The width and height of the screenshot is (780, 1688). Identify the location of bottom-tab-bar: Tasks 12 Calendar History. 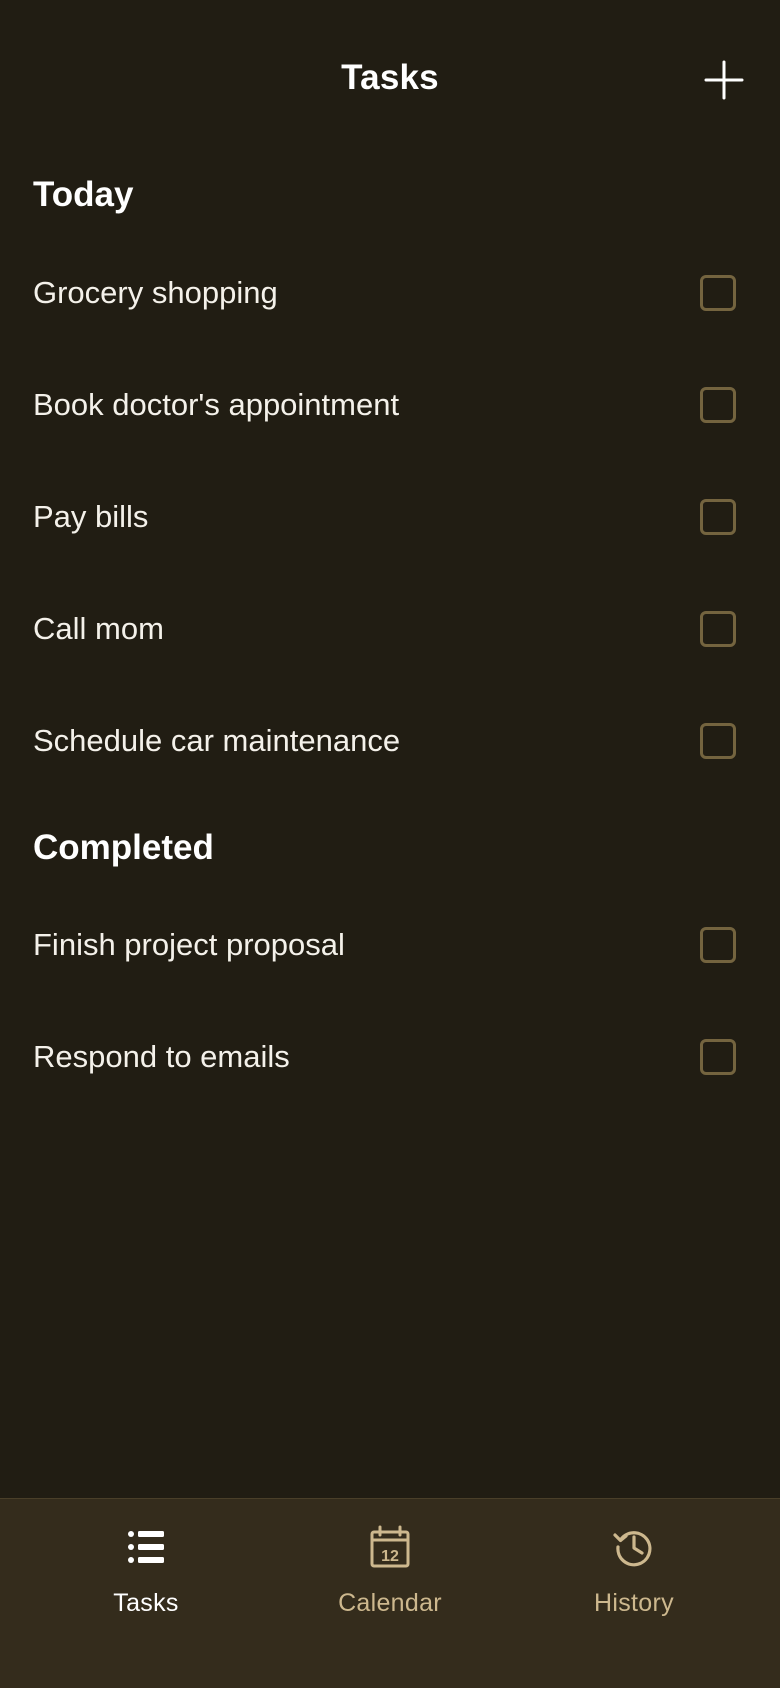
(390, 1593).